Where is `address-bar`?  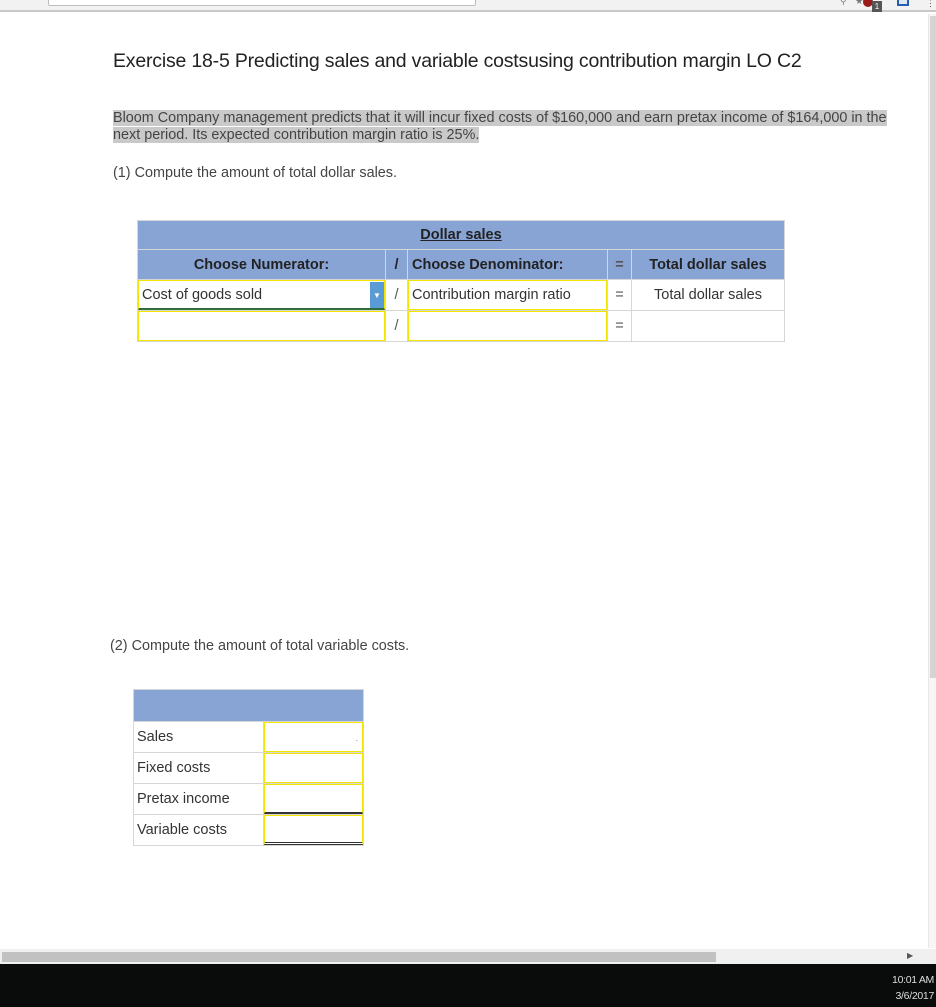
address-bar is located at coordinates (262, 3).